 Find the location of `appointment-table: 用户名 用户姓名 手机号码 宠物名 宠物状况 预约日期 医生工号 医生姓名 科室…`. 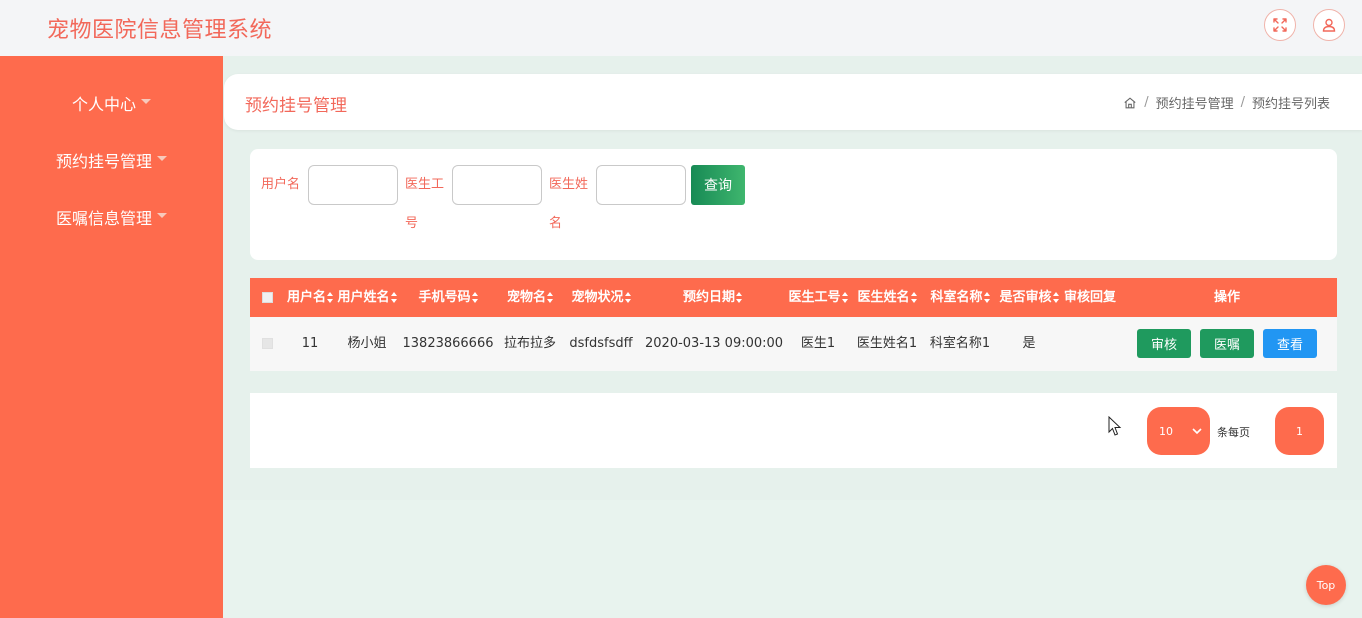

appointment-table: 用户名 用户姓名 手机号码 宠物名 宠物状况 预约日期 医生工号 医生姓名 科室… is located at coordinates (793, 324).